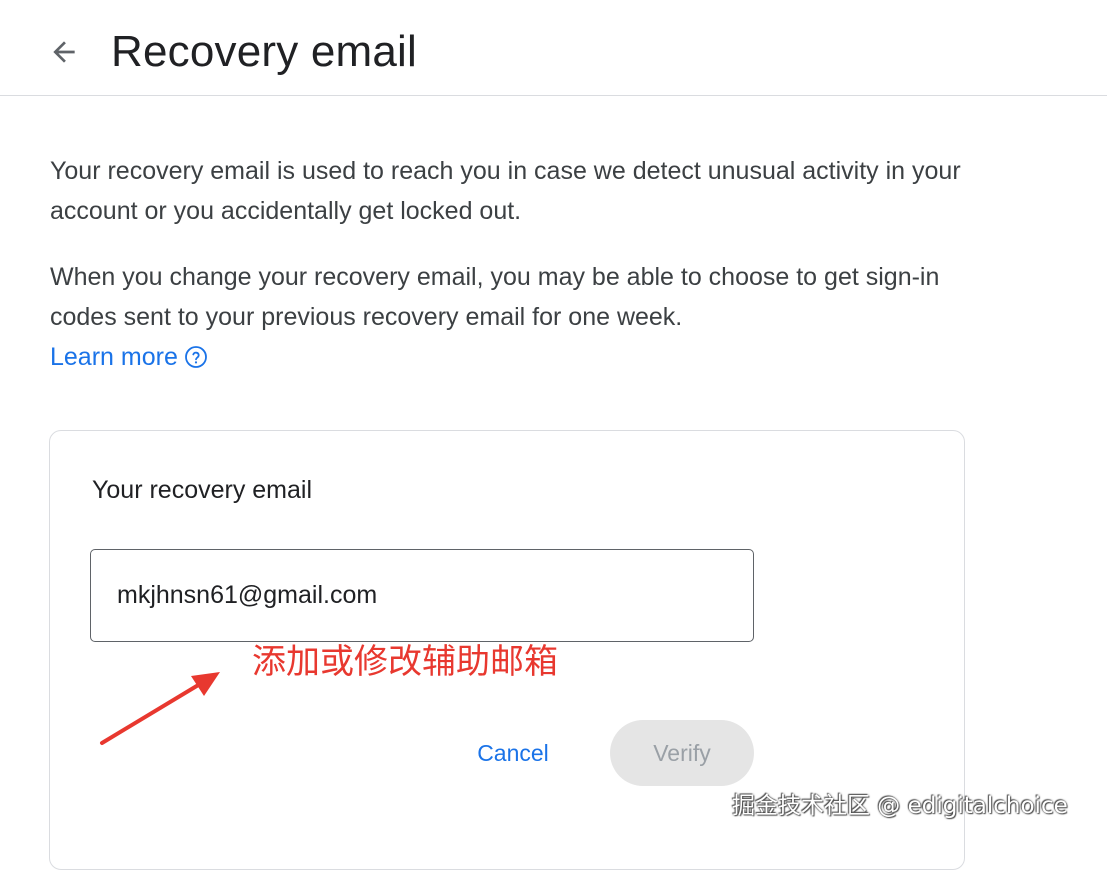 This screenshot has height=870, width=1107. What do you see at coordinates (196, 357) in the screenshot?
I see `help-circle-icon` at bounding box center [196, 357].